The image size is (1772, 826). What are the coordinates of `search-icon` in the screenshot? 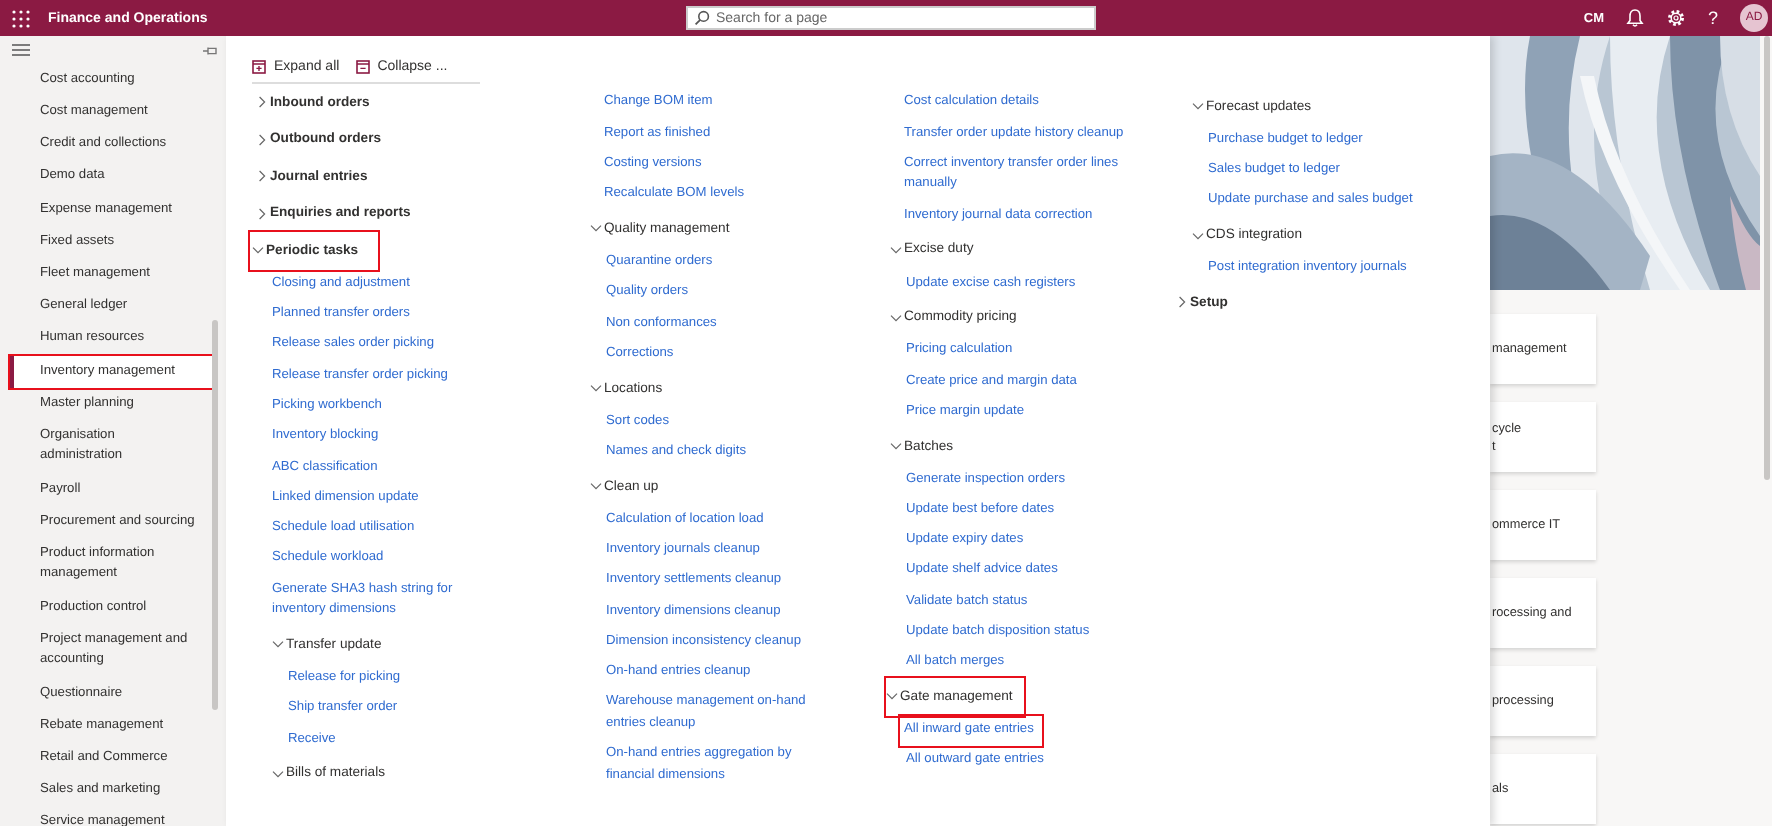 It's located at (702, 18).